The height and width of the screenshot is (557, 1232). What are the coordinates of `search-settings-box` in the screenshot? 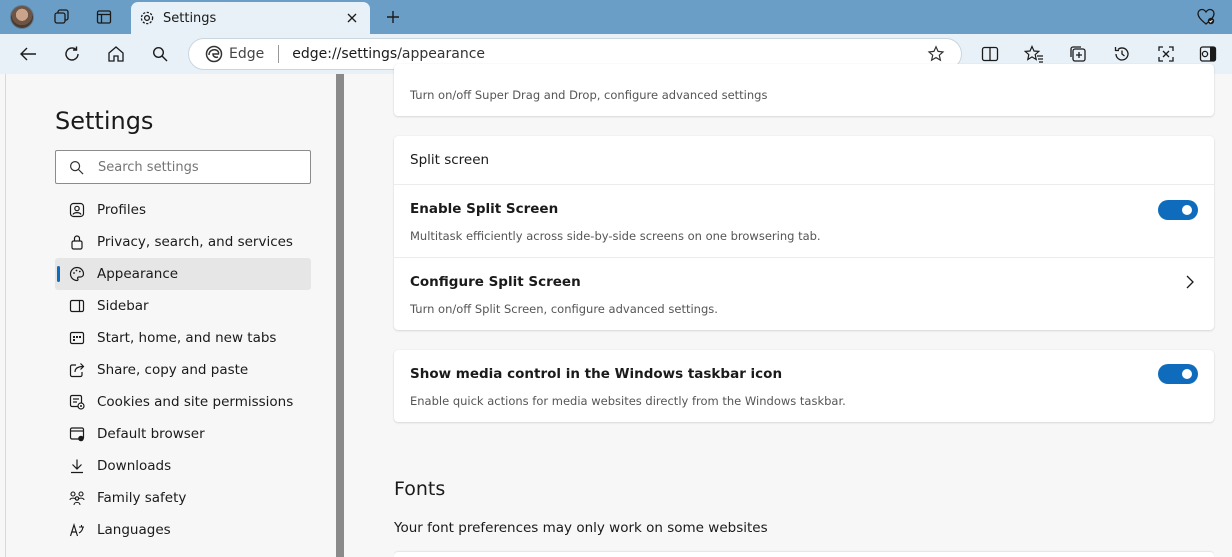 It's located at (183, 167).